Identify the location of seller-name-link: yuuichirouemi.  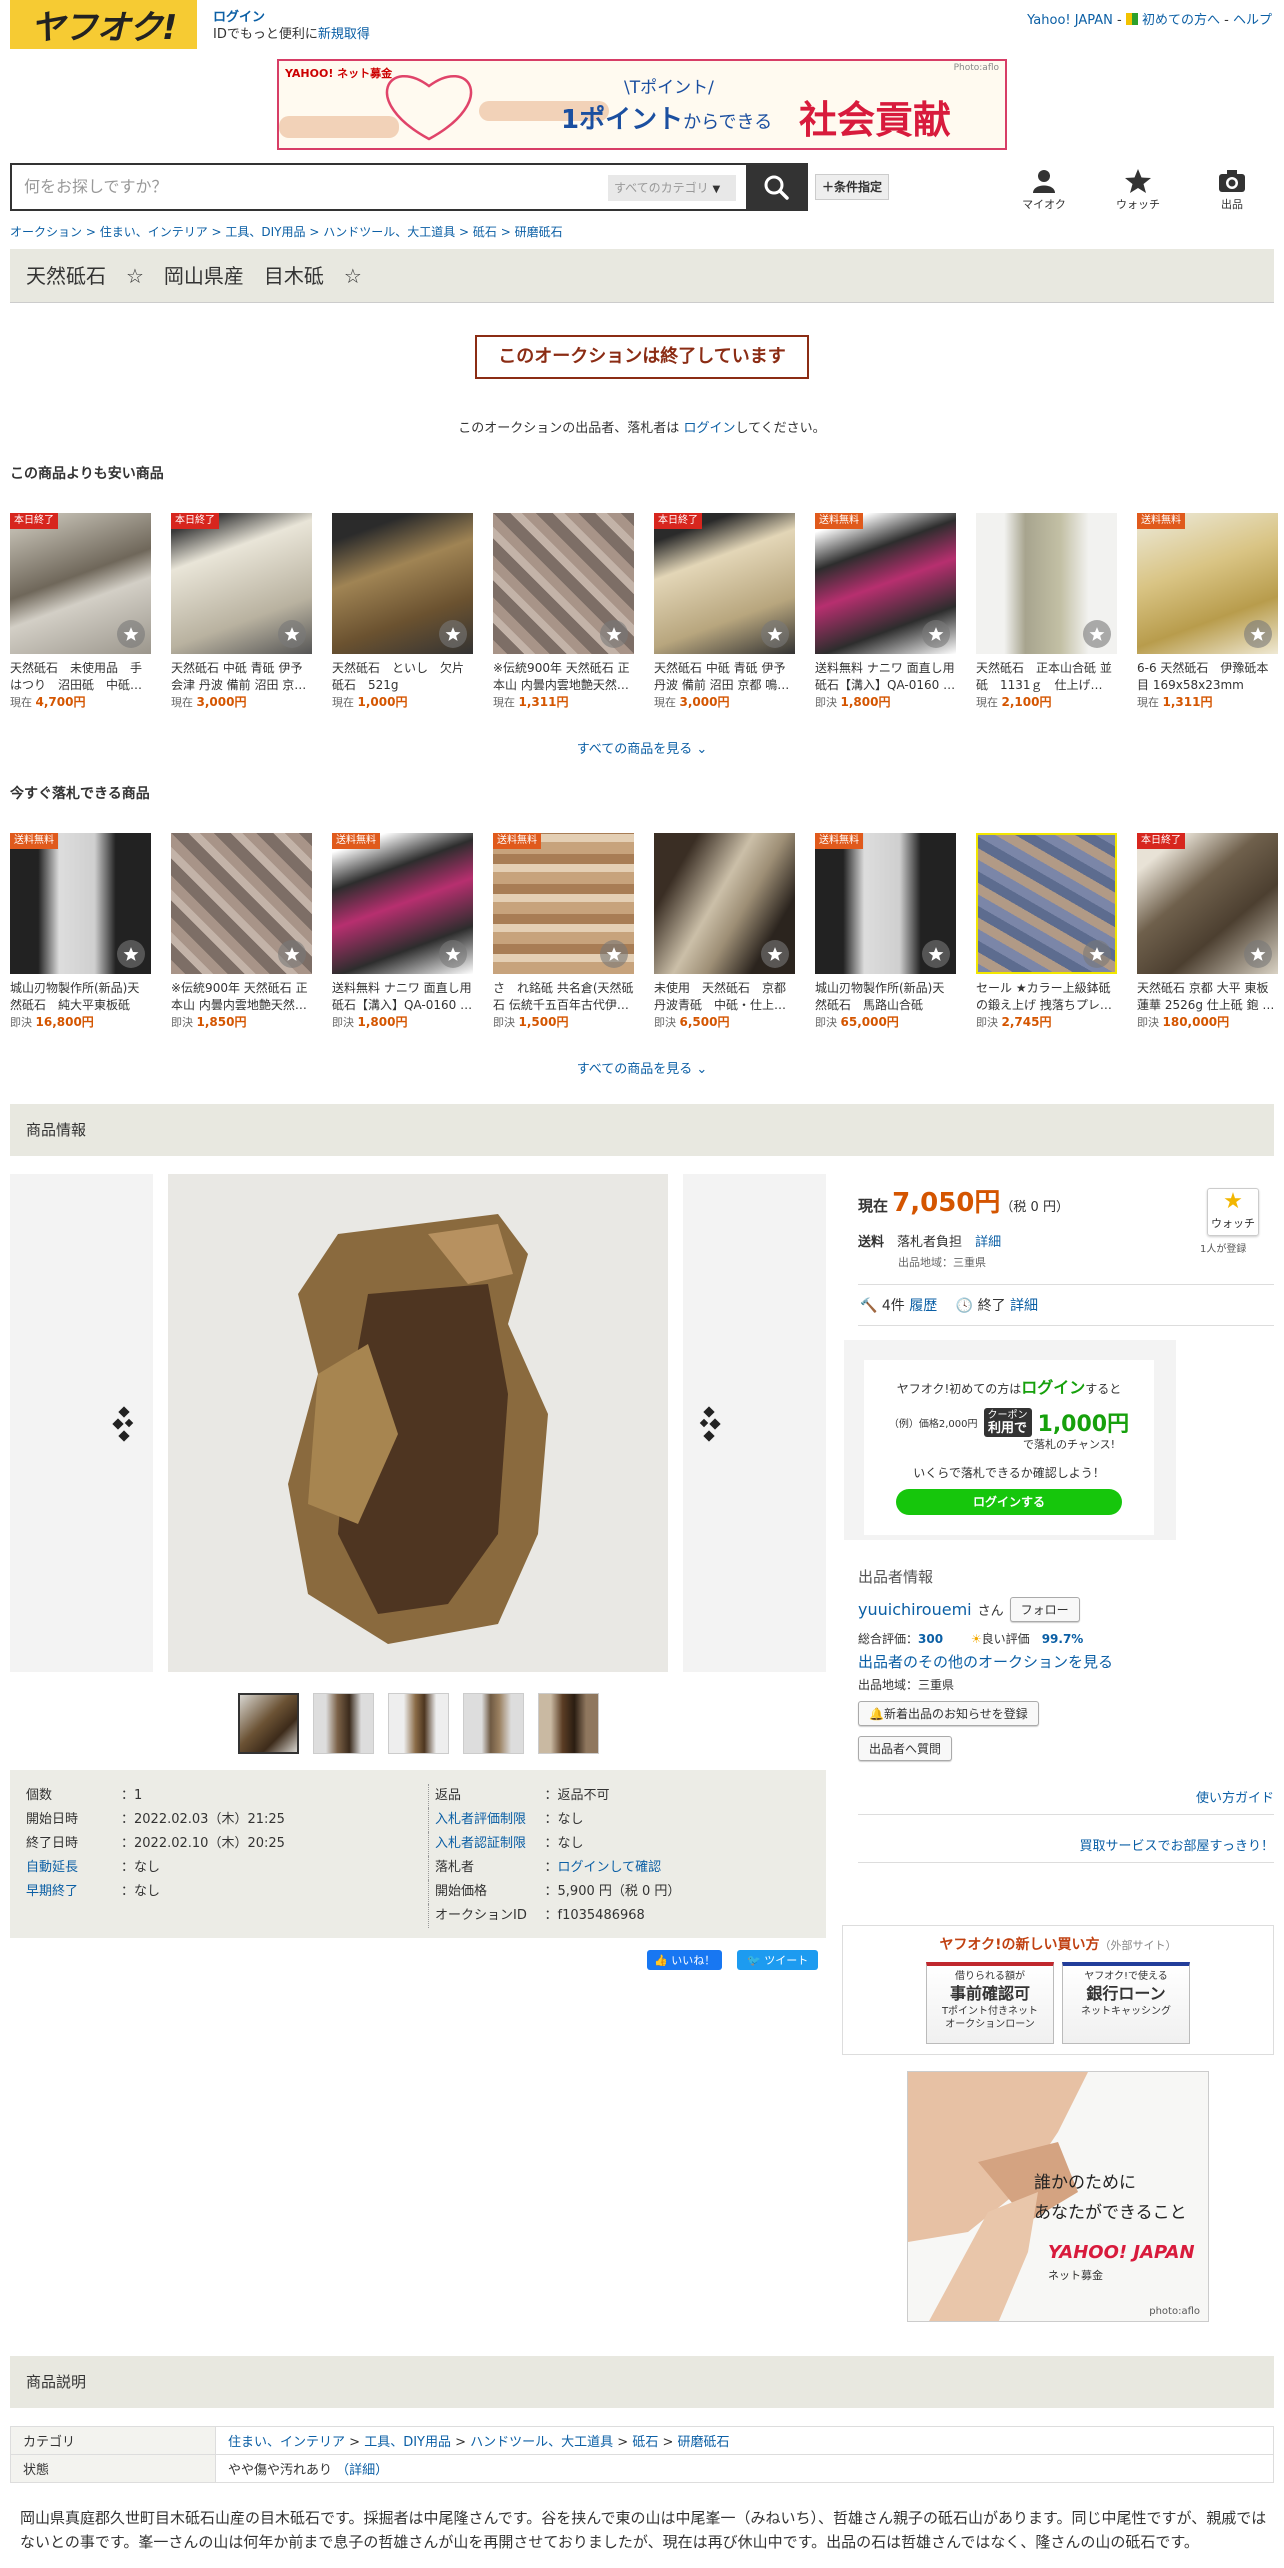
(915, 1609).